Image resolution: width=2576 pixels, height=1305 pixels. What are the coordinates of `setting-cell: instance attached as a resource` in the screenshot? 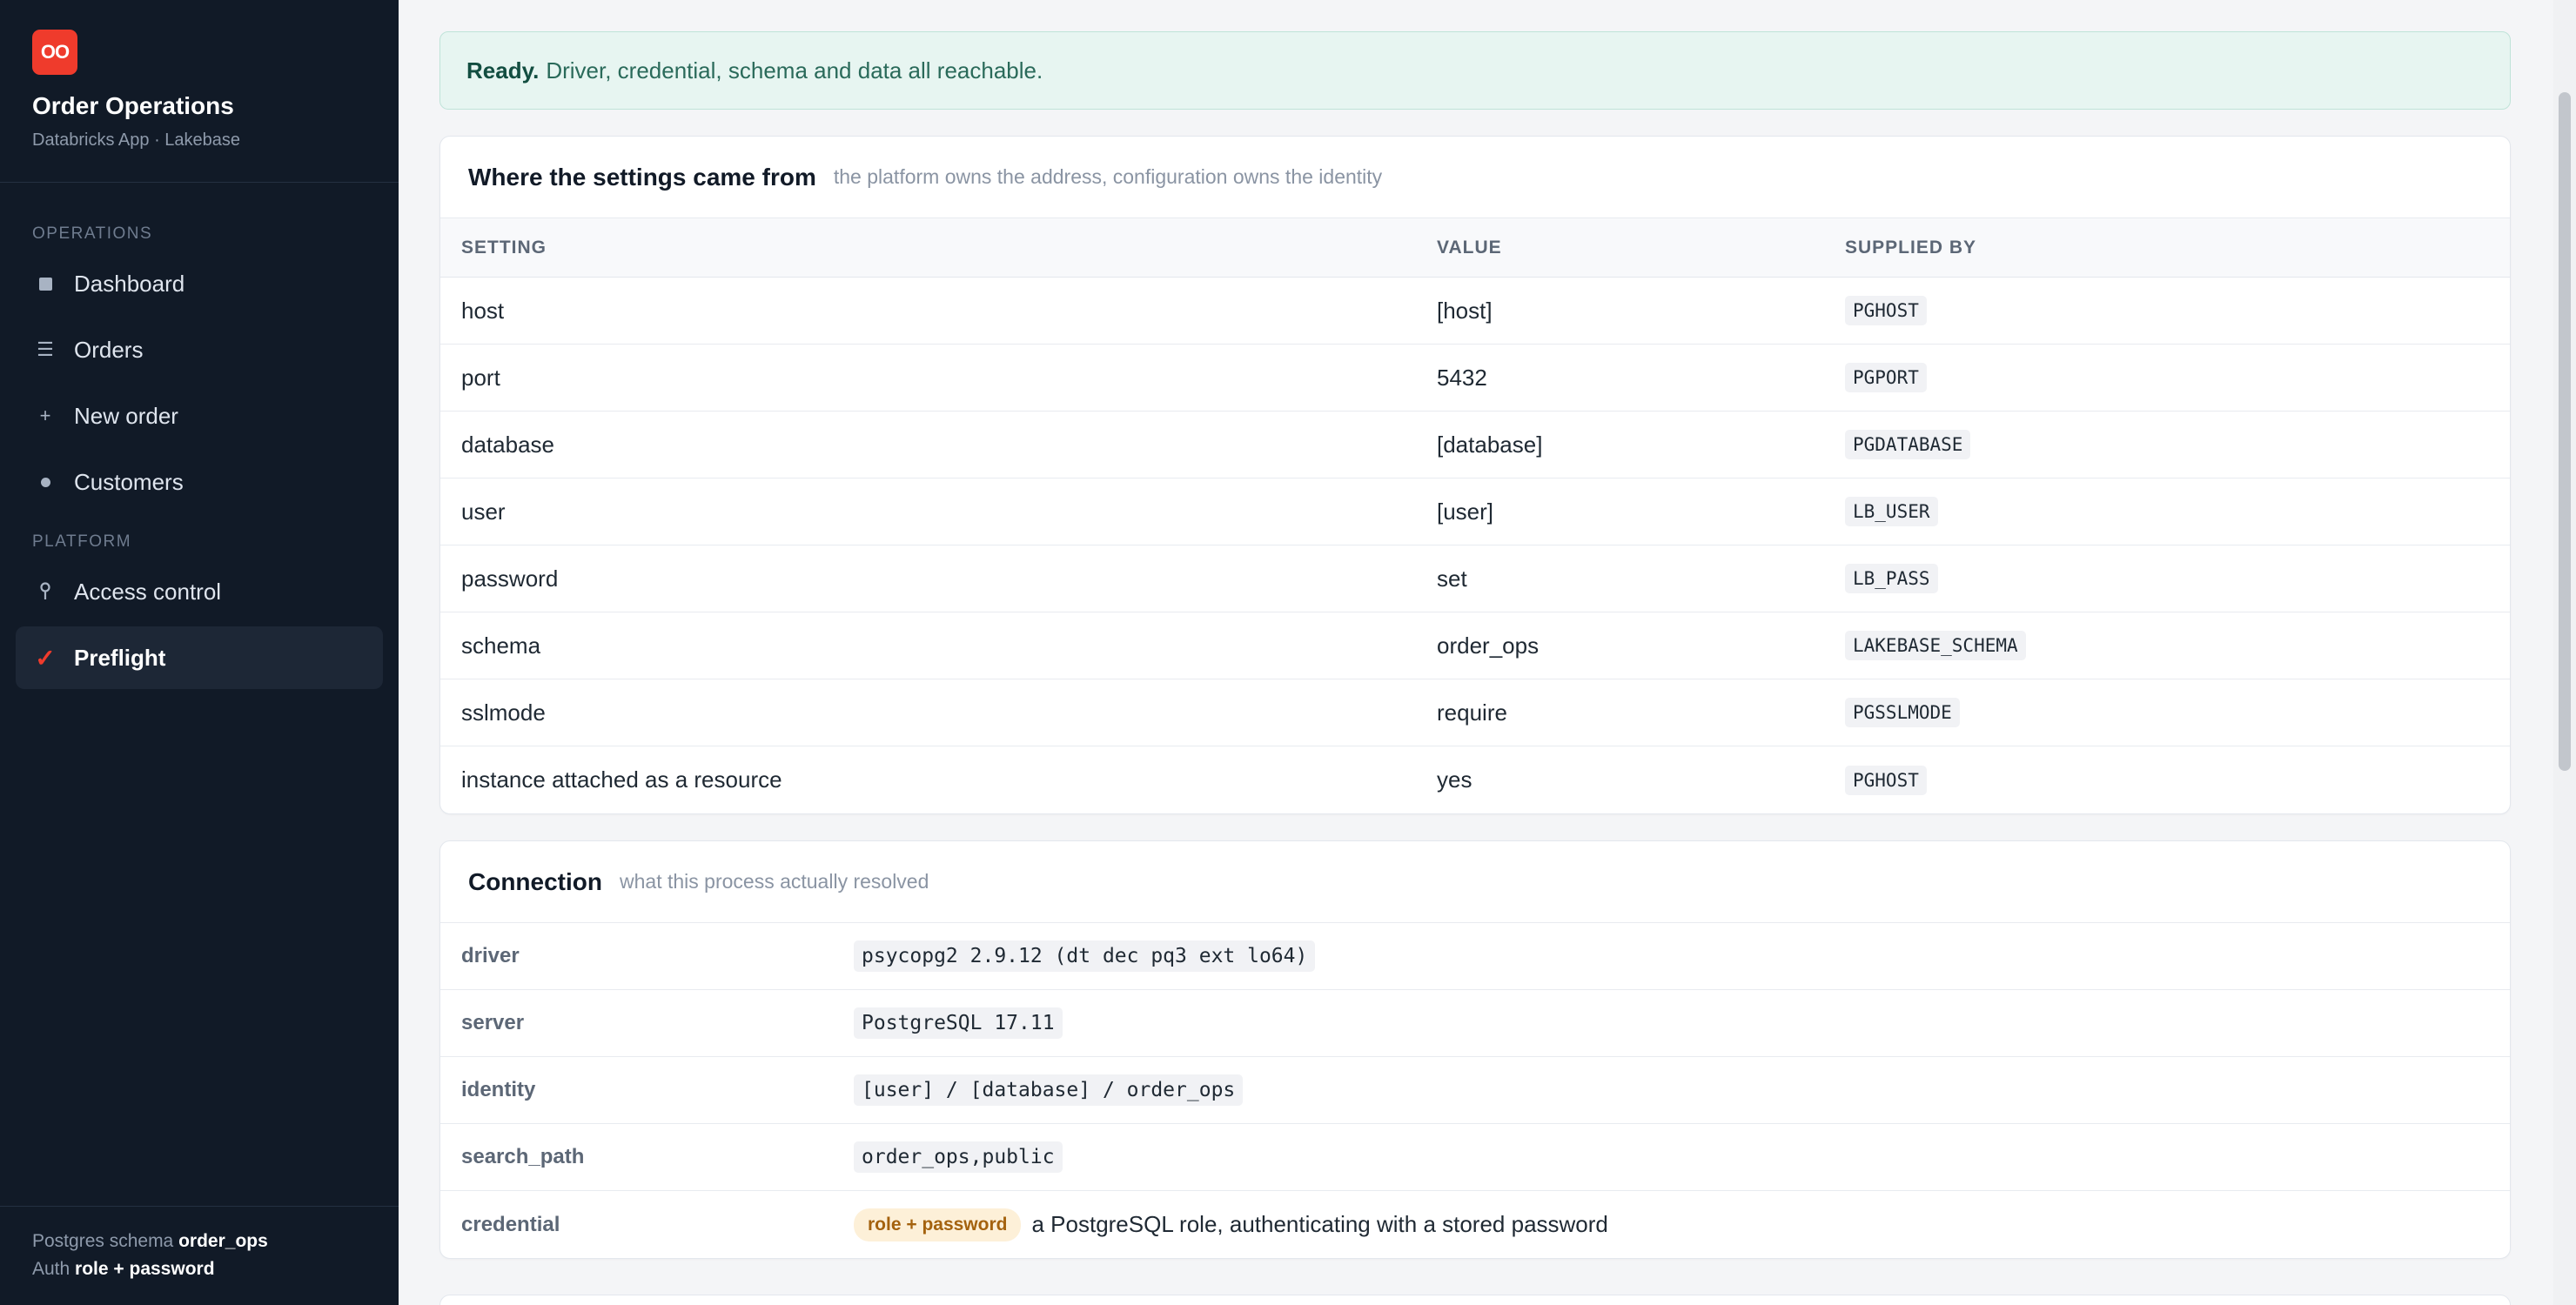 It's located at (621, 779).